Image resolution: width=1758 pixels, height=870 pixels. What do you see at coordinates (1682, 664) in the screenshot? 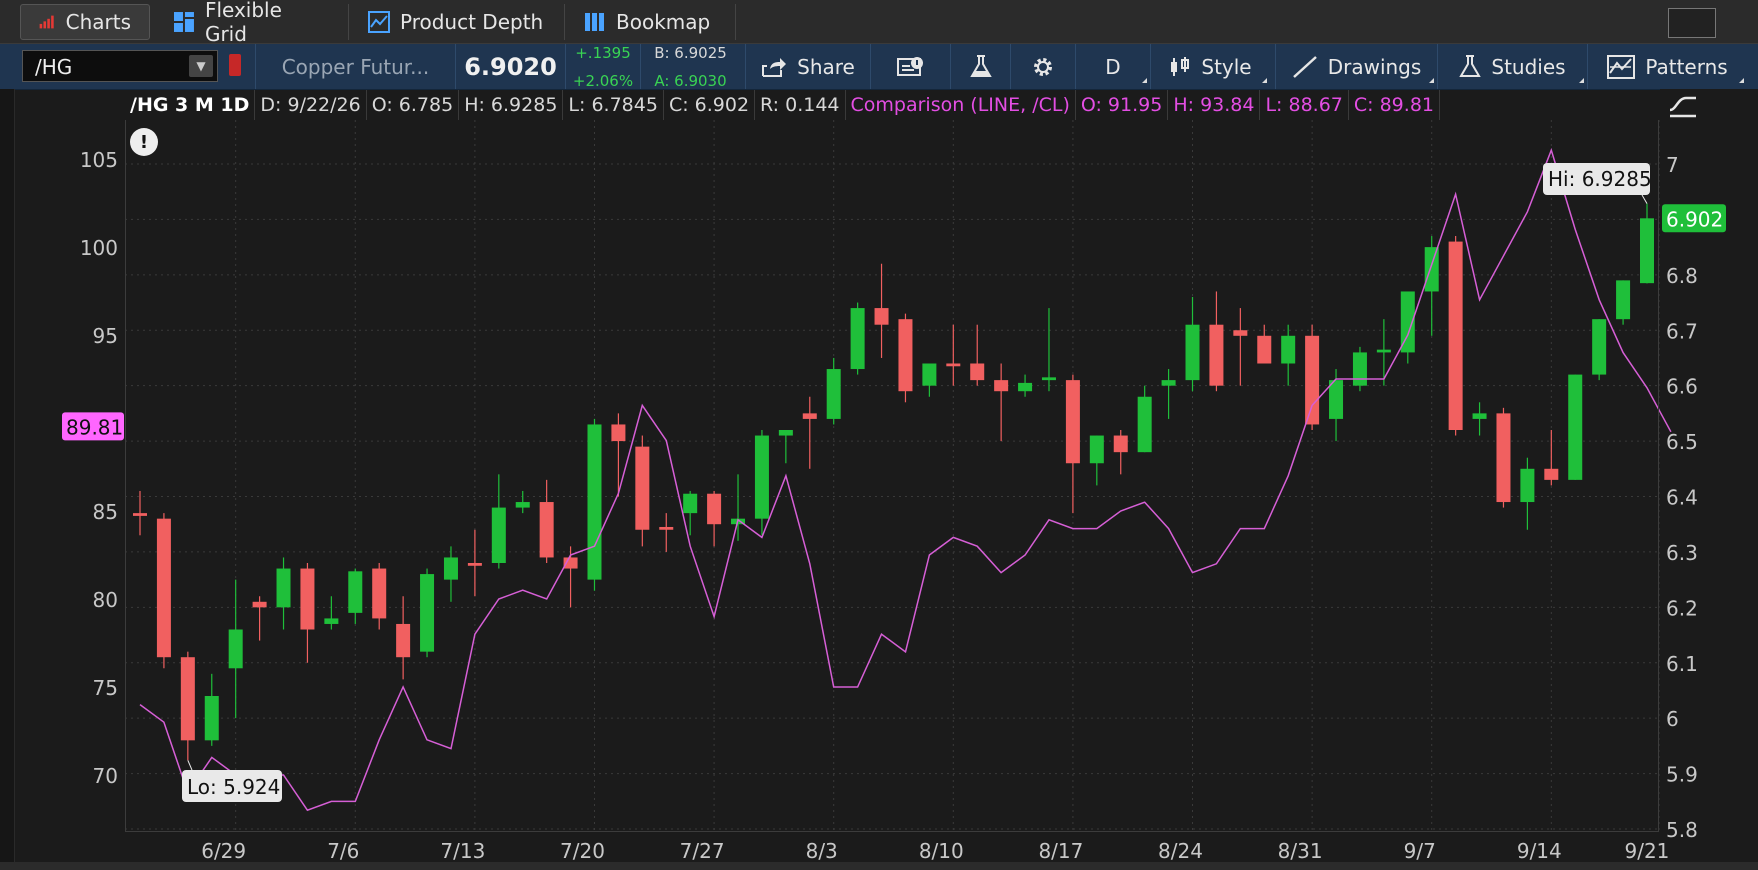
I see `right-axis-tick-label: 6.1` at bounding box center [1682, 664].